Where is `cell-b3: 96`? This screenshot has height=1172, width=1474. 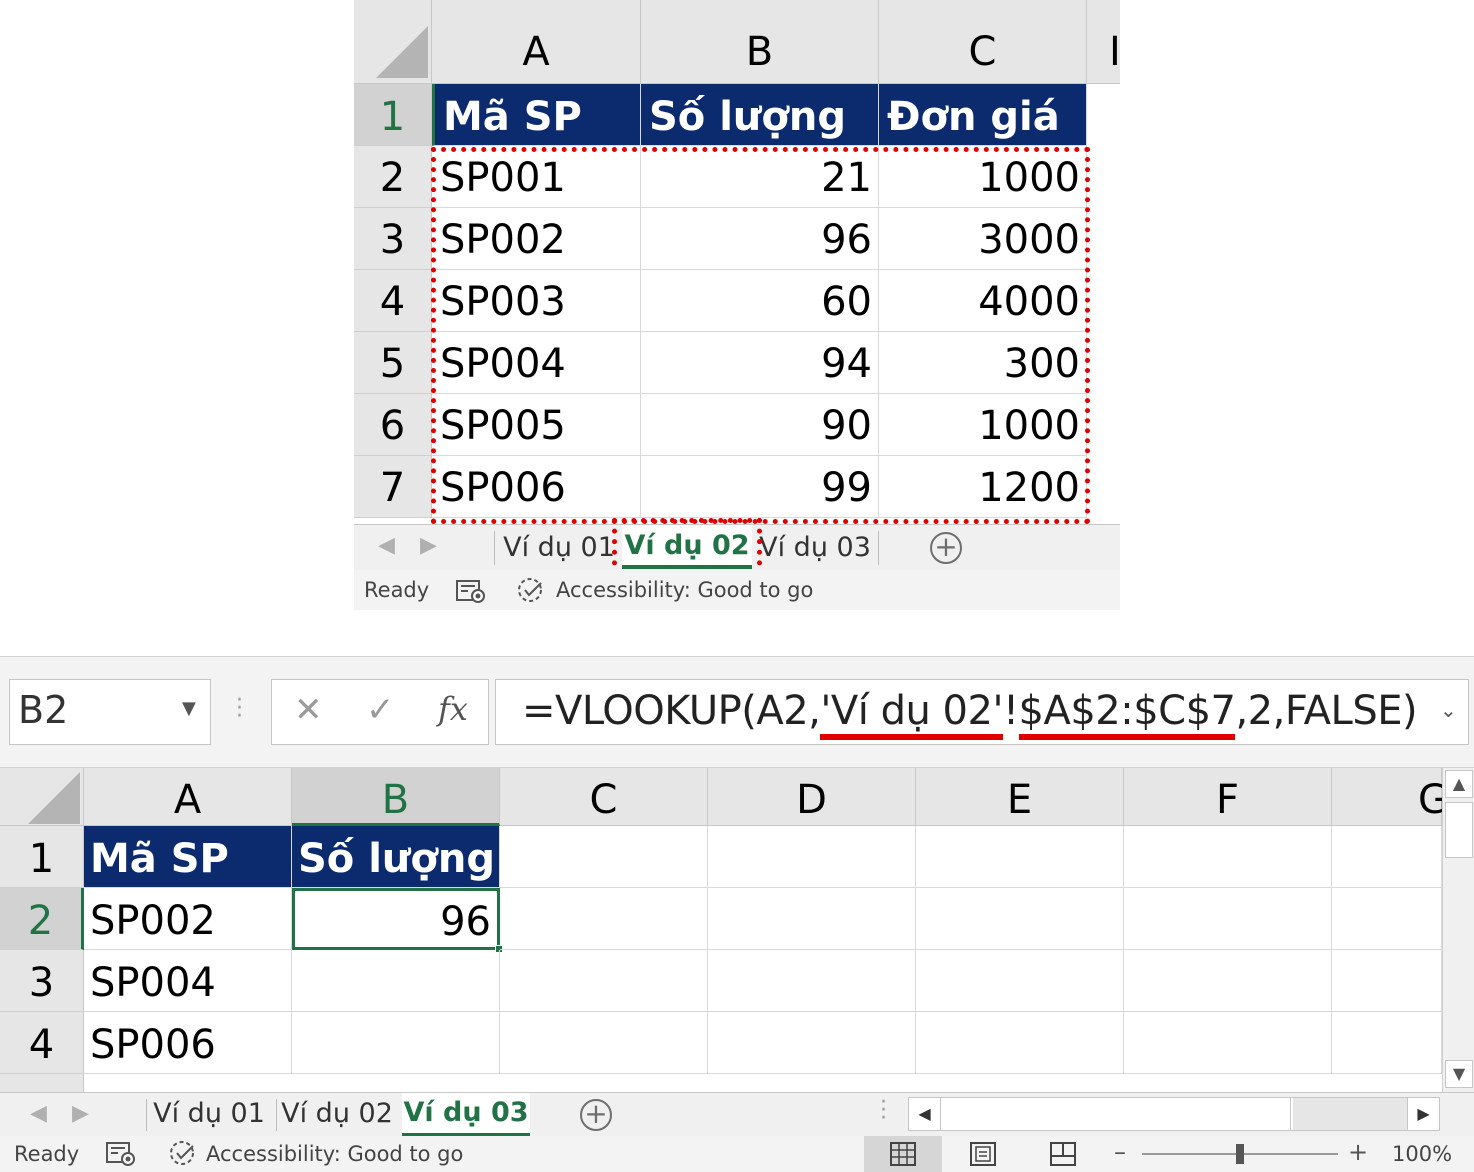 cell-b3: 96 is located at coordinates (760, 239).